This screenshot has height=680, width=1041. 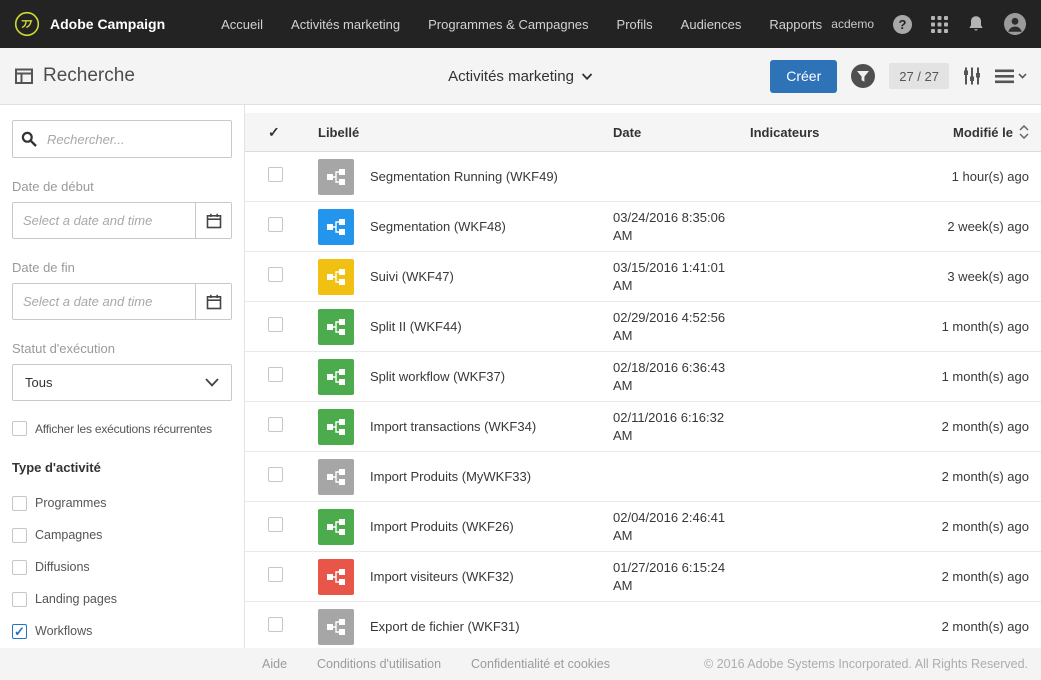 I want to click on context-selector: Activités marketing, so click(x=520, y=76).